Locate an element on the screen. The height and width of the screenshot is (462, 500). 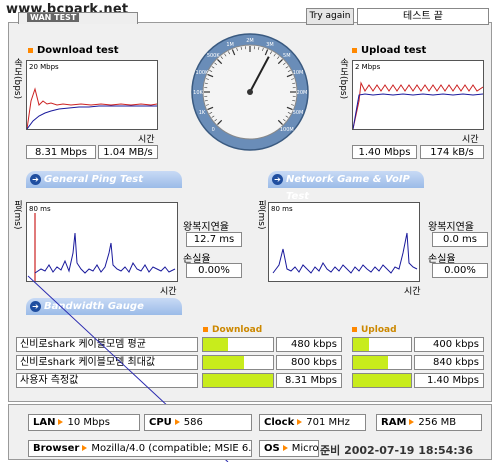
download-blue-line is located at coordinates (92, 117).